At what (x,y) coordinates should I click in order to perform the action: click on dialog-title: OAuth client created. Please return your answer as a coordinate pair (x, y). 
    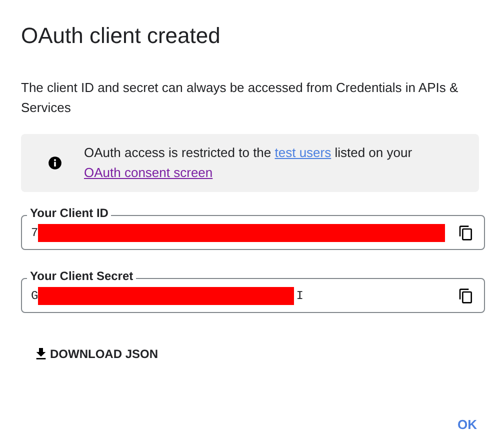
    Looking at the image, I should click on (121, 36).